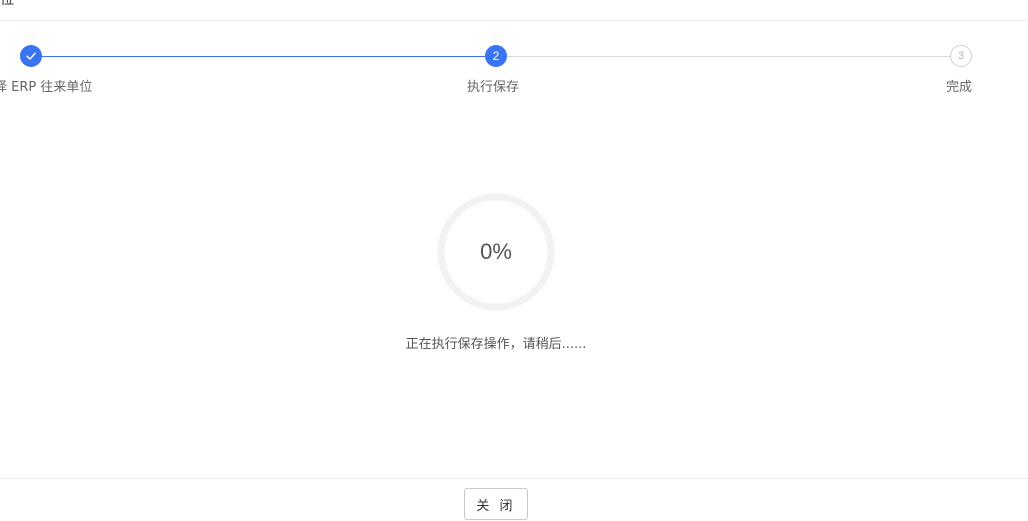  I want to click on close-button: 关 闭, so click(496, 504).